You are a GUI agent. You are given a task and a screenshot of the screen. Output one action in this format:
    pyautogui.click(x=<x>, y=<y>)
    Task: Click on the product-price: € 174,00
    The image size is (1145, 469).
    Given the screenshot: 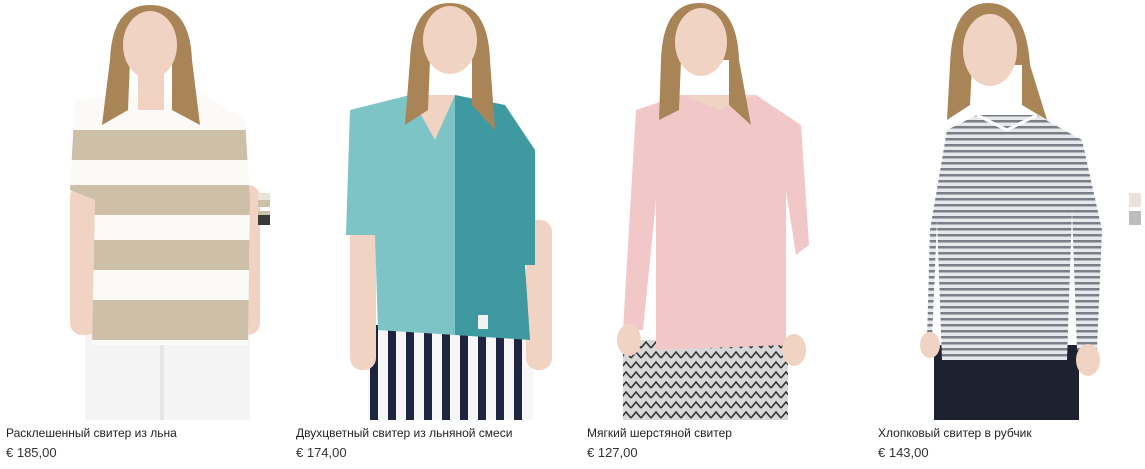 What is the action you would take?
    pyautogui.click(x=321, y=452)
    